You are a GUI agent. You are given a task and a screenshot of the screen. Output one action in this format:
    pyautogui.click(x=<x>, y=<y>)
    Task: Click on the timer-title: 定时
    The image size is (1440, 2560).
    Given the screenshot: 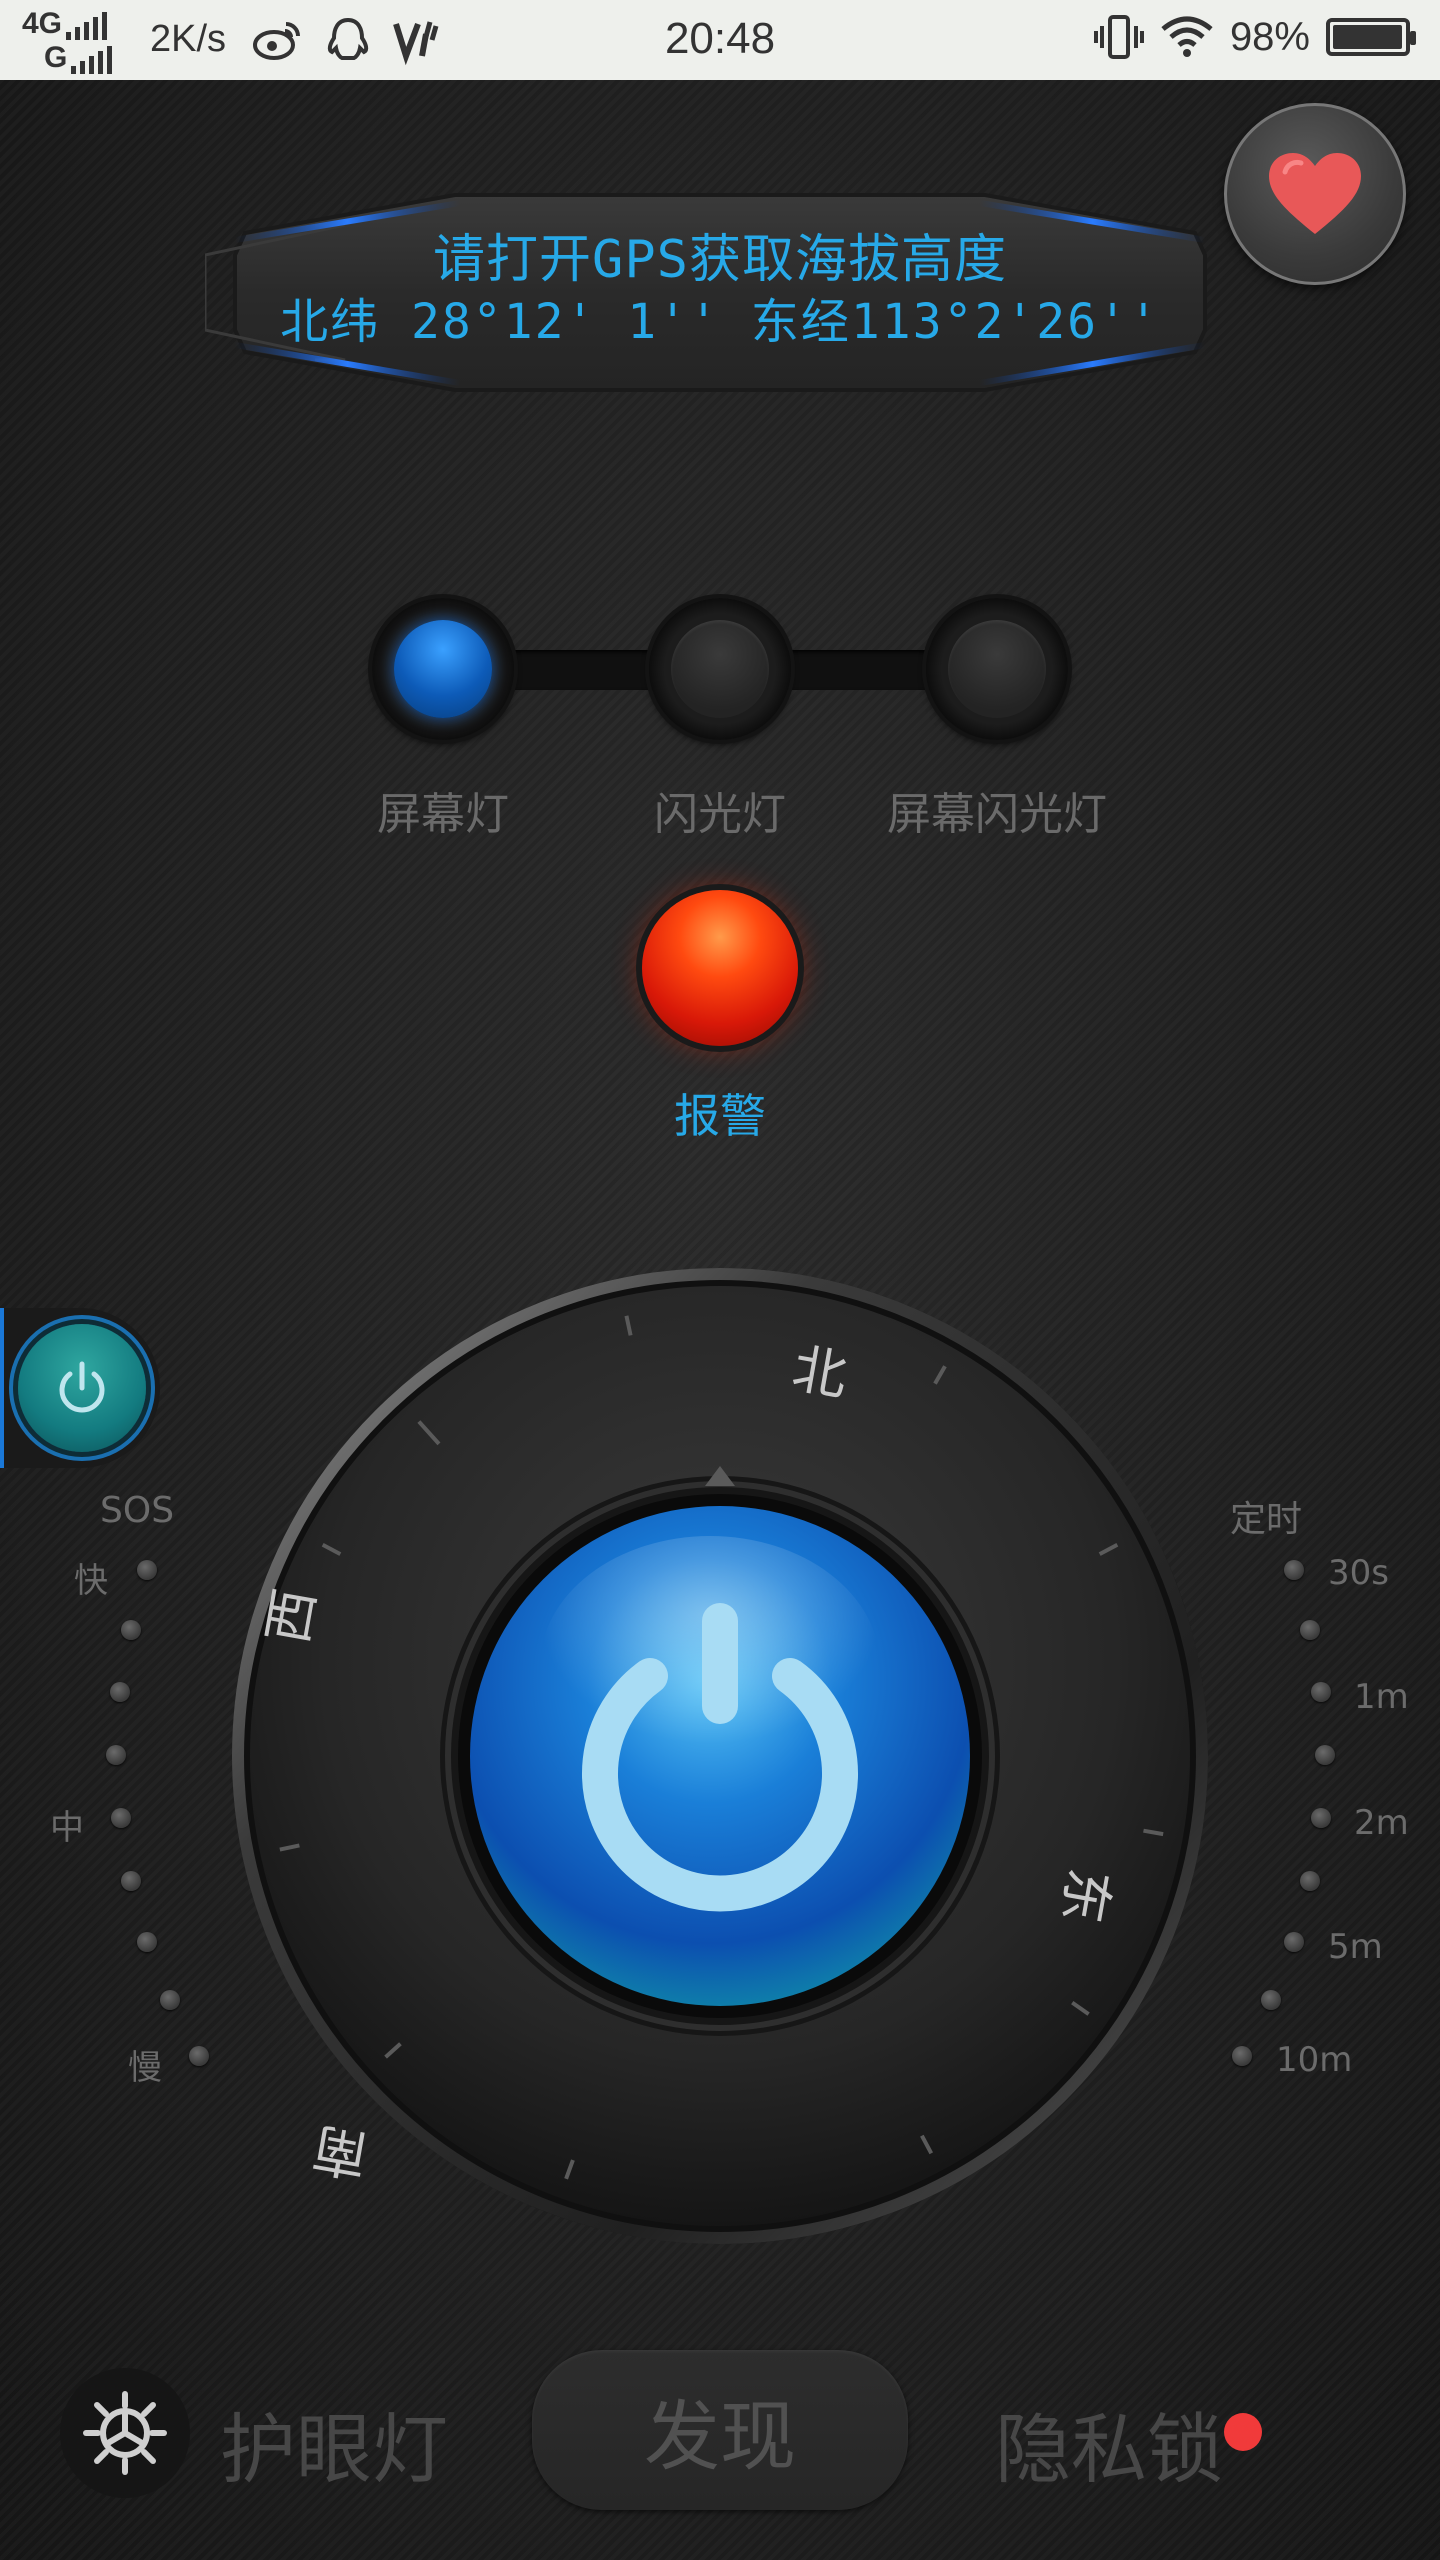 What is the action you would take?
    pyautogui.click(x=1266, y=1519)
    